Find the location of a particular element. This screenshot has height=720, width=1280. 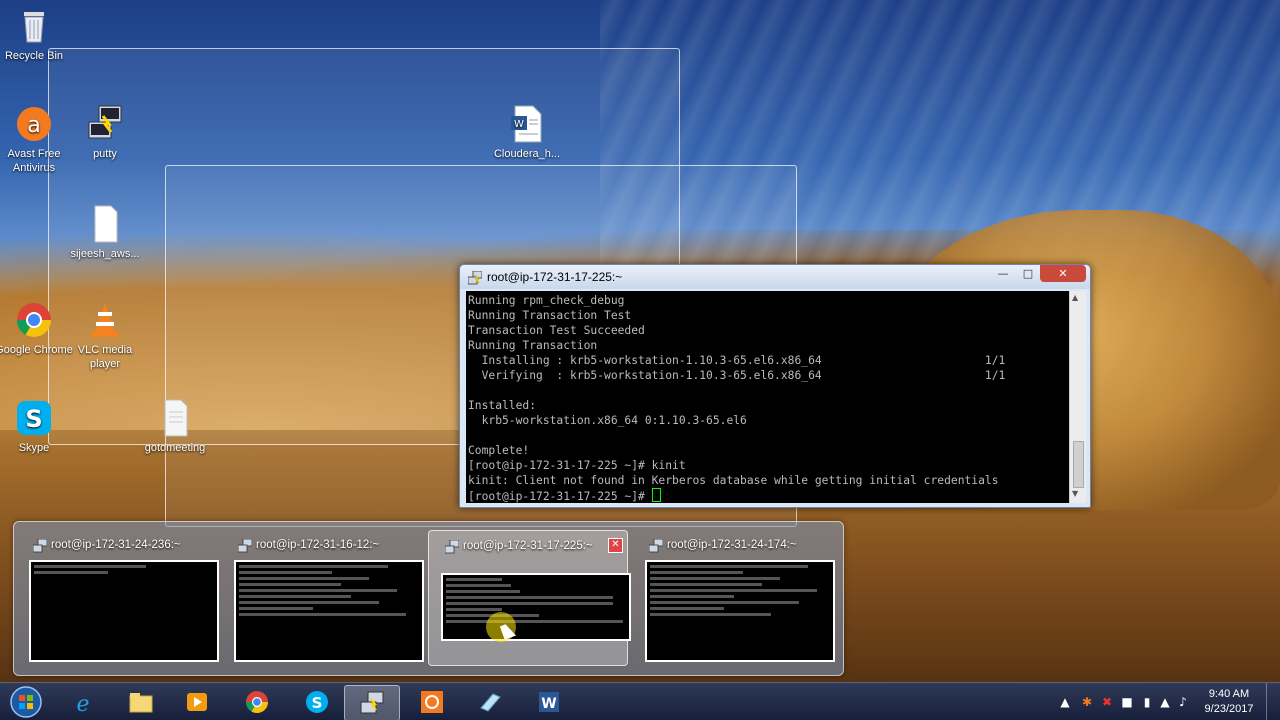

skype-icon: S is located at coordinates (34, 418).